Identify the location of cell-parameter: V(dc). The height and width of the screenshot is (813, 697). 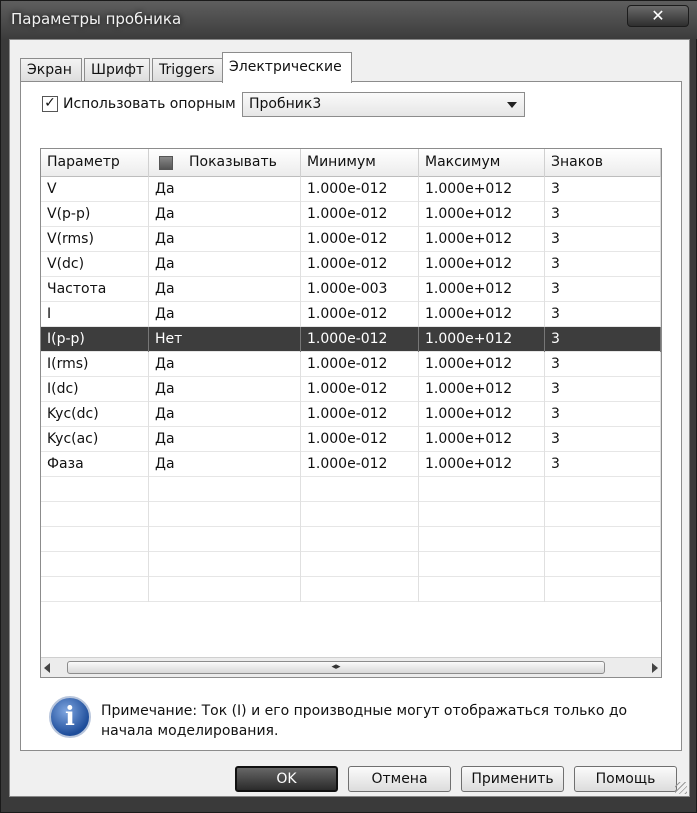
(95, 264).